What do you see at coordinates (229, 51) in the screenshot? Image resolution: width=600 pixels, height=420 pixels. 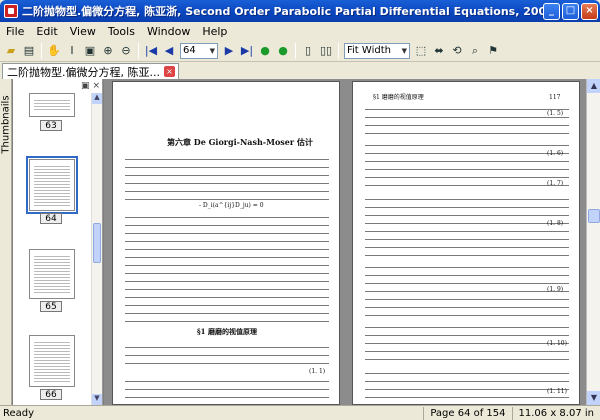 I see `next-page-icon: ▶` at bounding box center [229, 51].